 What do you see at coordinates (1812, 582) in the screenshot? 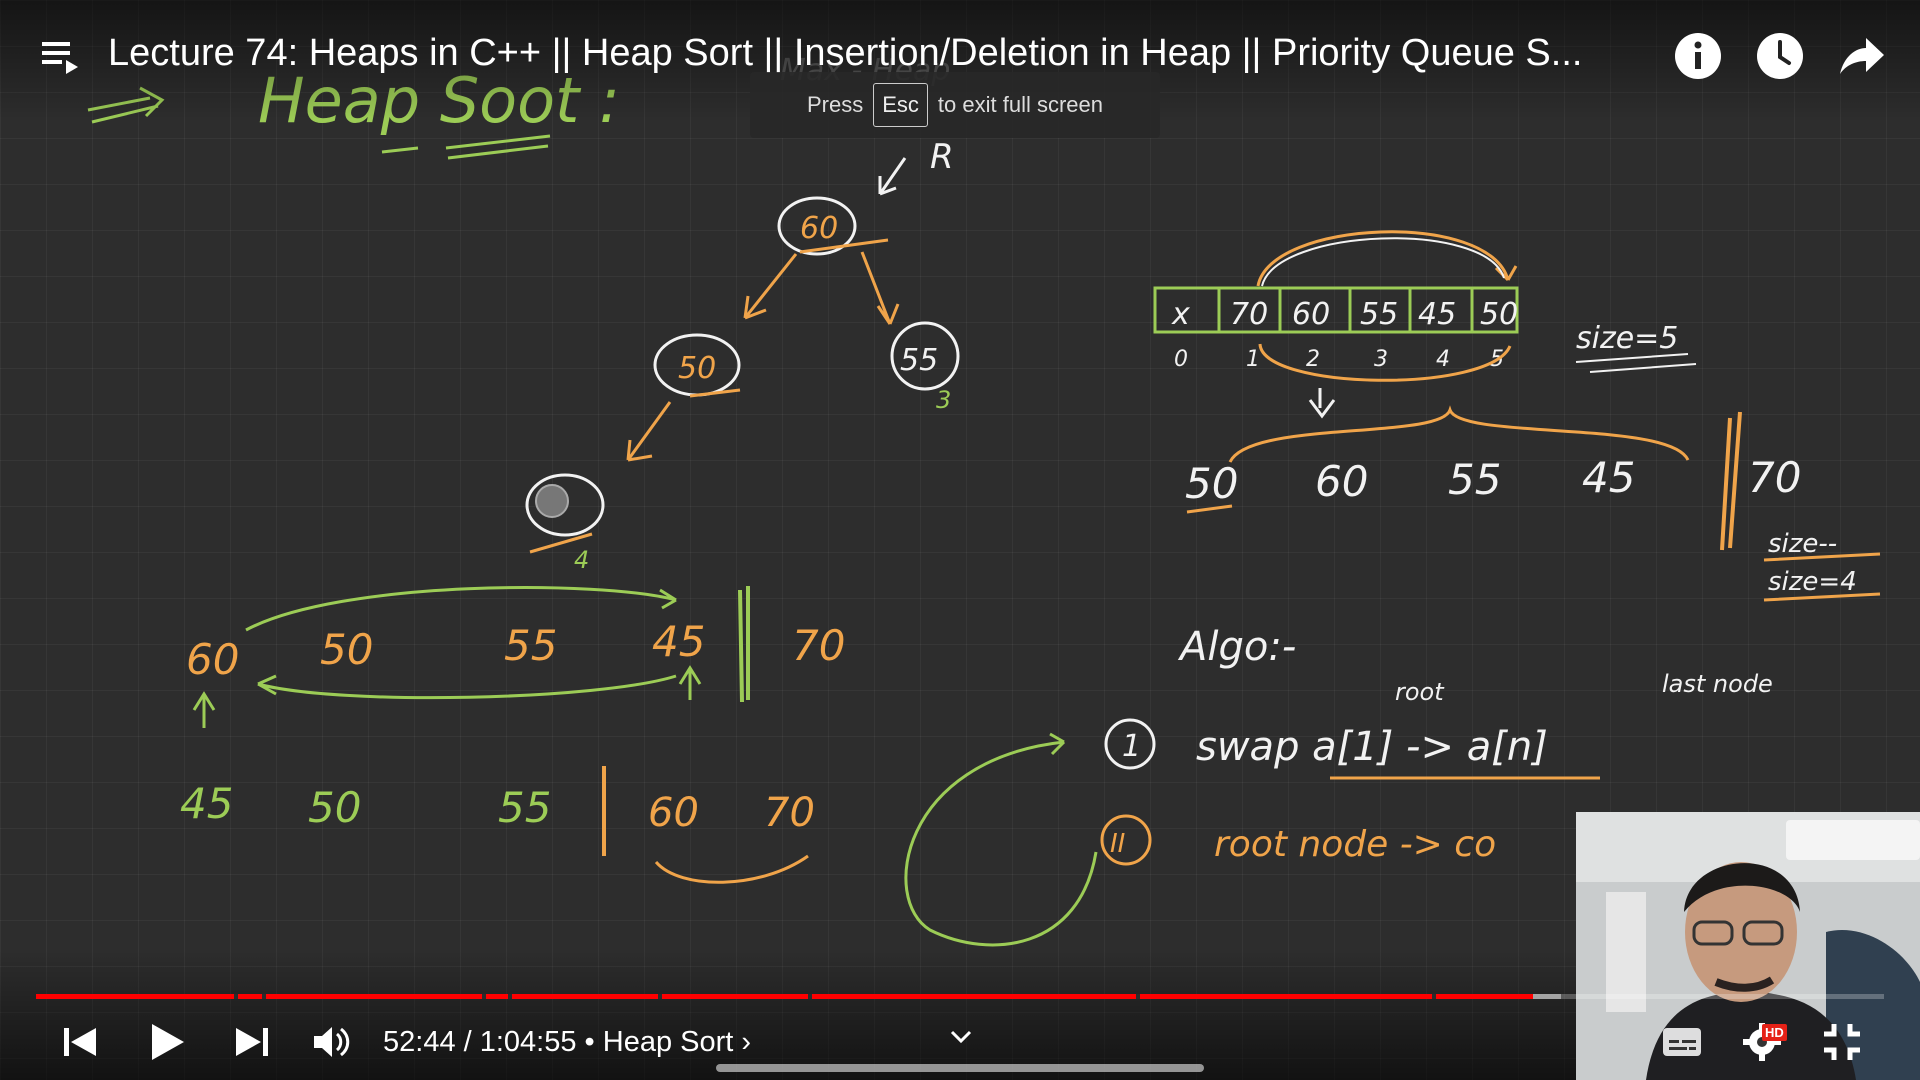
I see `seq1-note-1: size=4` at bounding box center [1812, 582].